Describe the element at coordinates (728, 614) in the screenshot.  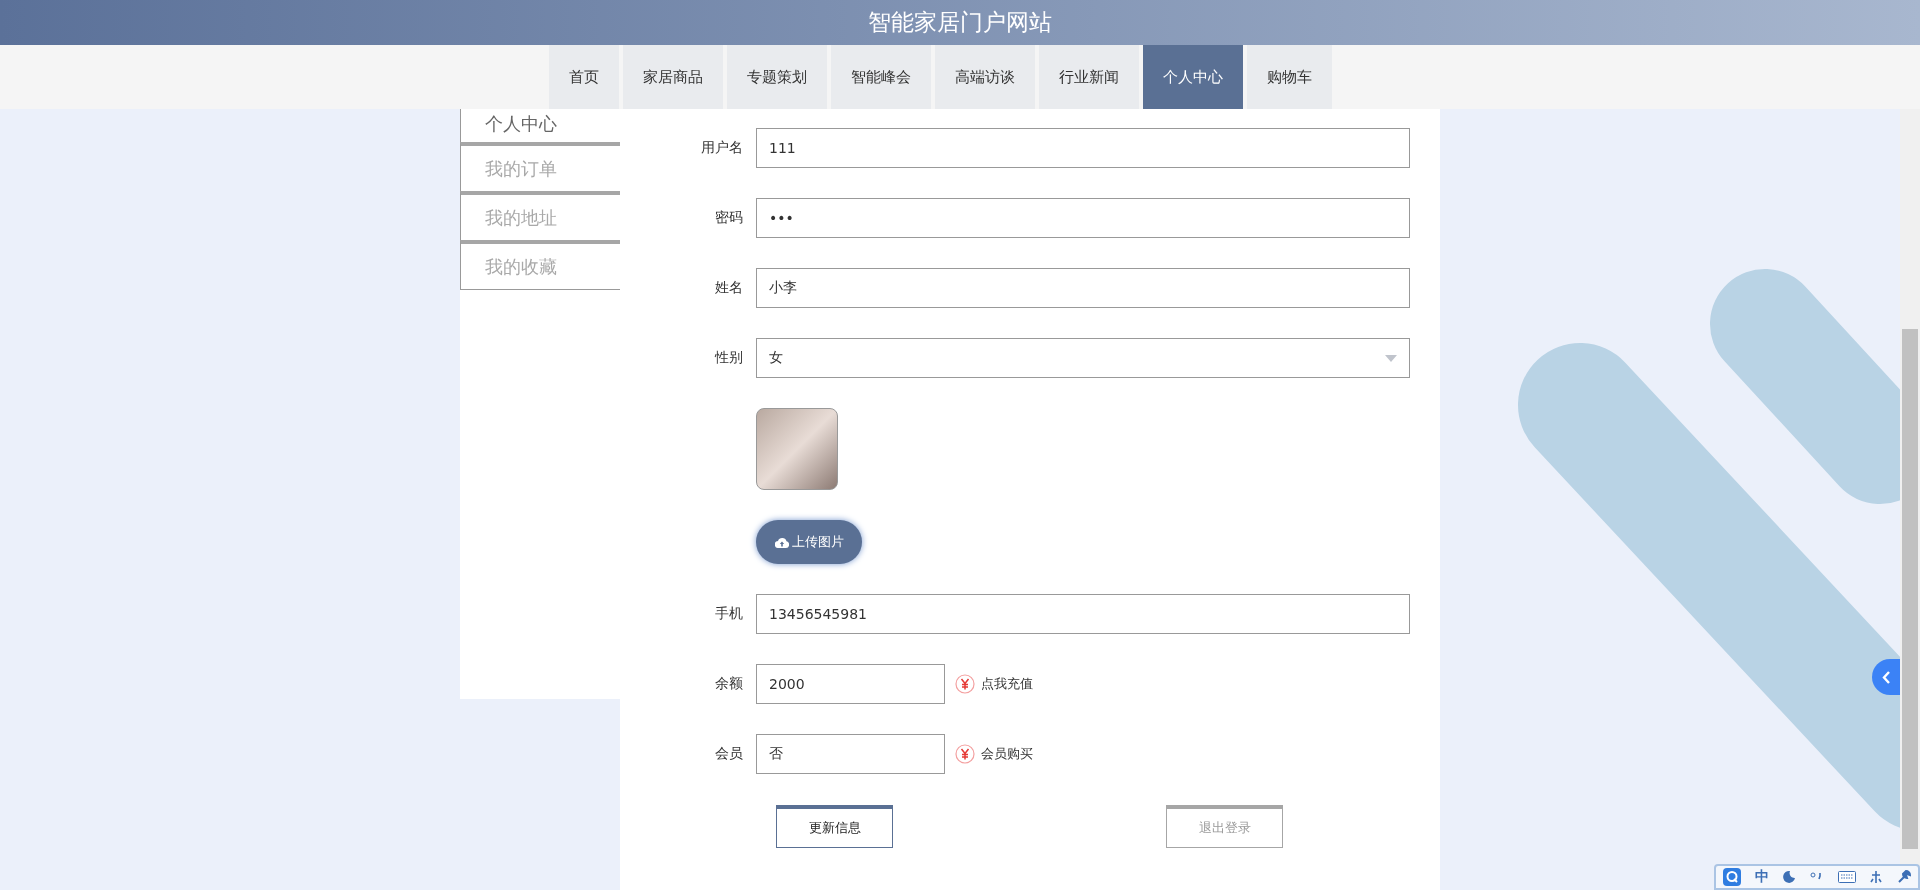
I see `field-label: 手机` at that location.